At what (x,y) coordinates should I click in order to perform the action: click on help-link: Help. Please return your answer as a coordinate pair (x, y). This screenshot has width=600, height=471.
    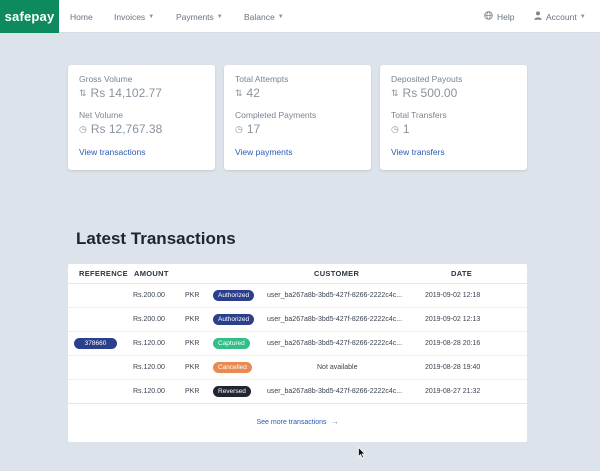
    Looking at the image, I should click on (499, 16).